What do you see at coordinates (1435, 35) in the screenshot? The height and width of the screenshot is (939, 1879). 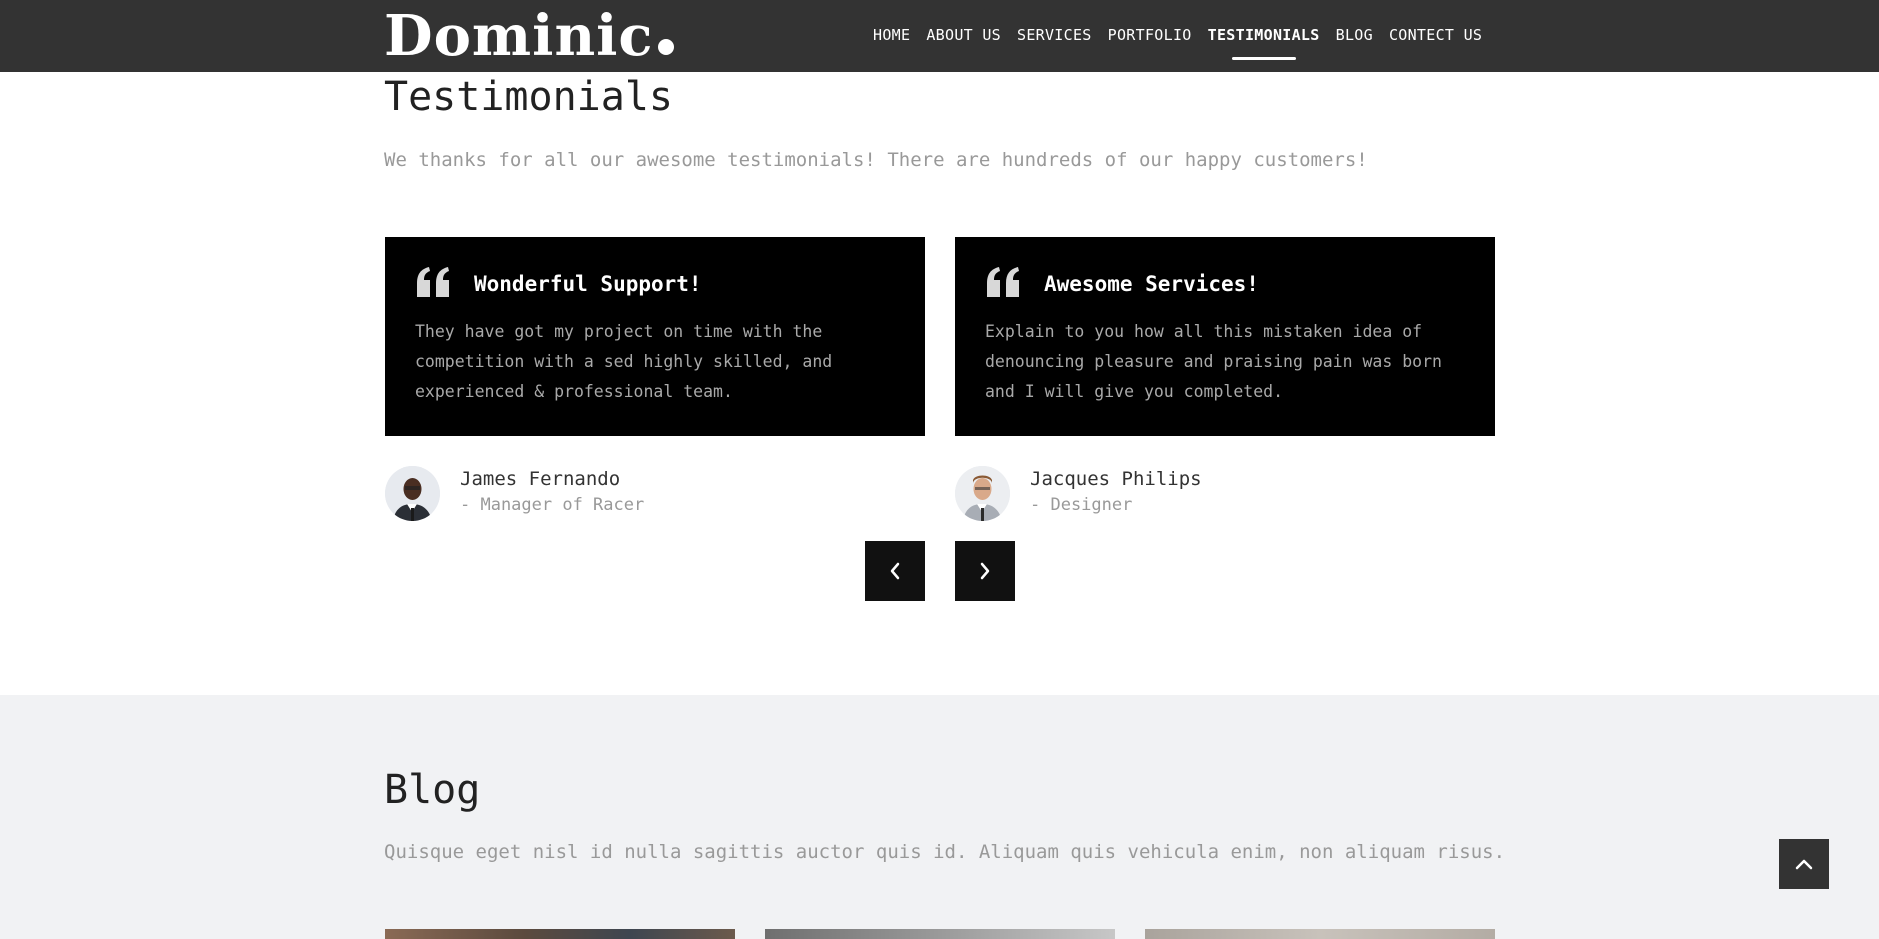 I see `nav-contact-us: CONTECT US` at bounding box center [1435, 35].